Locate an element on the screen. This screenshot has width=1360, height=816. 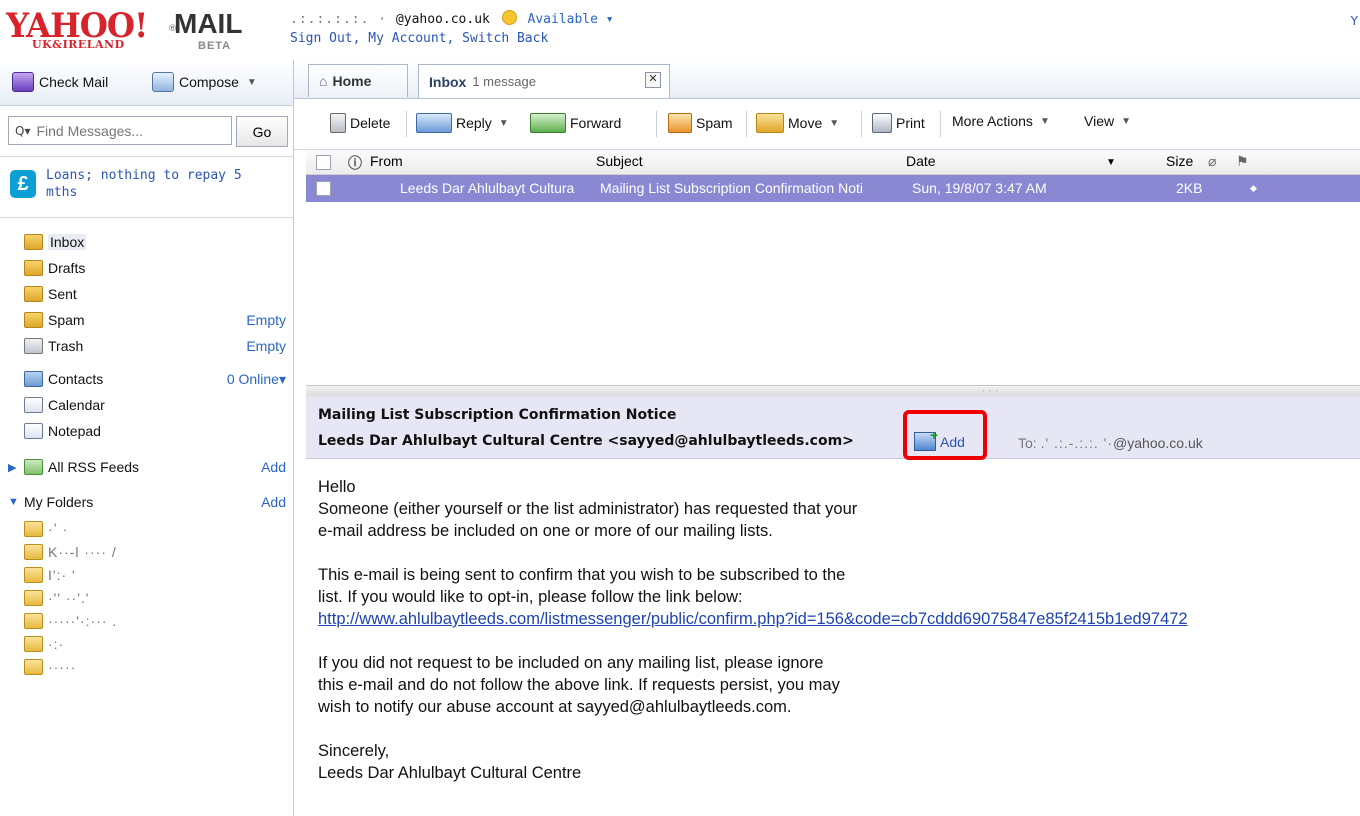
folder-name-obscured: K··-l ···· / is located at coordinates (82, 552).